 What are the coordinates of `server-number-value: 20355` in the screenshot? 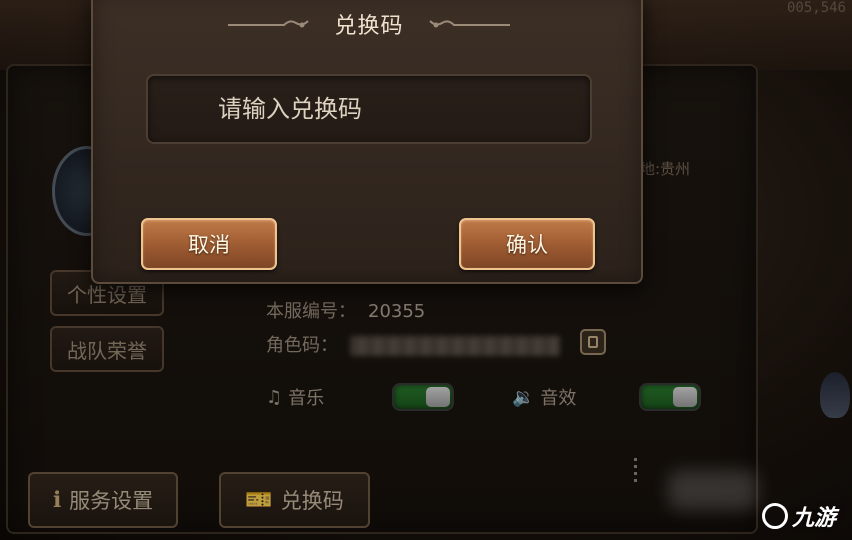 It's located at (397, 311).